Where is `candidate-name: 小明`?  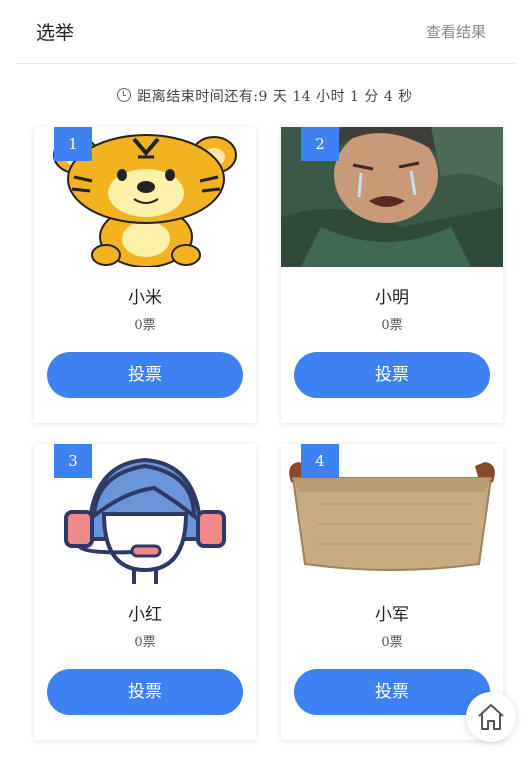 candidate-name: 小明 is located at coordinates (392, 298).